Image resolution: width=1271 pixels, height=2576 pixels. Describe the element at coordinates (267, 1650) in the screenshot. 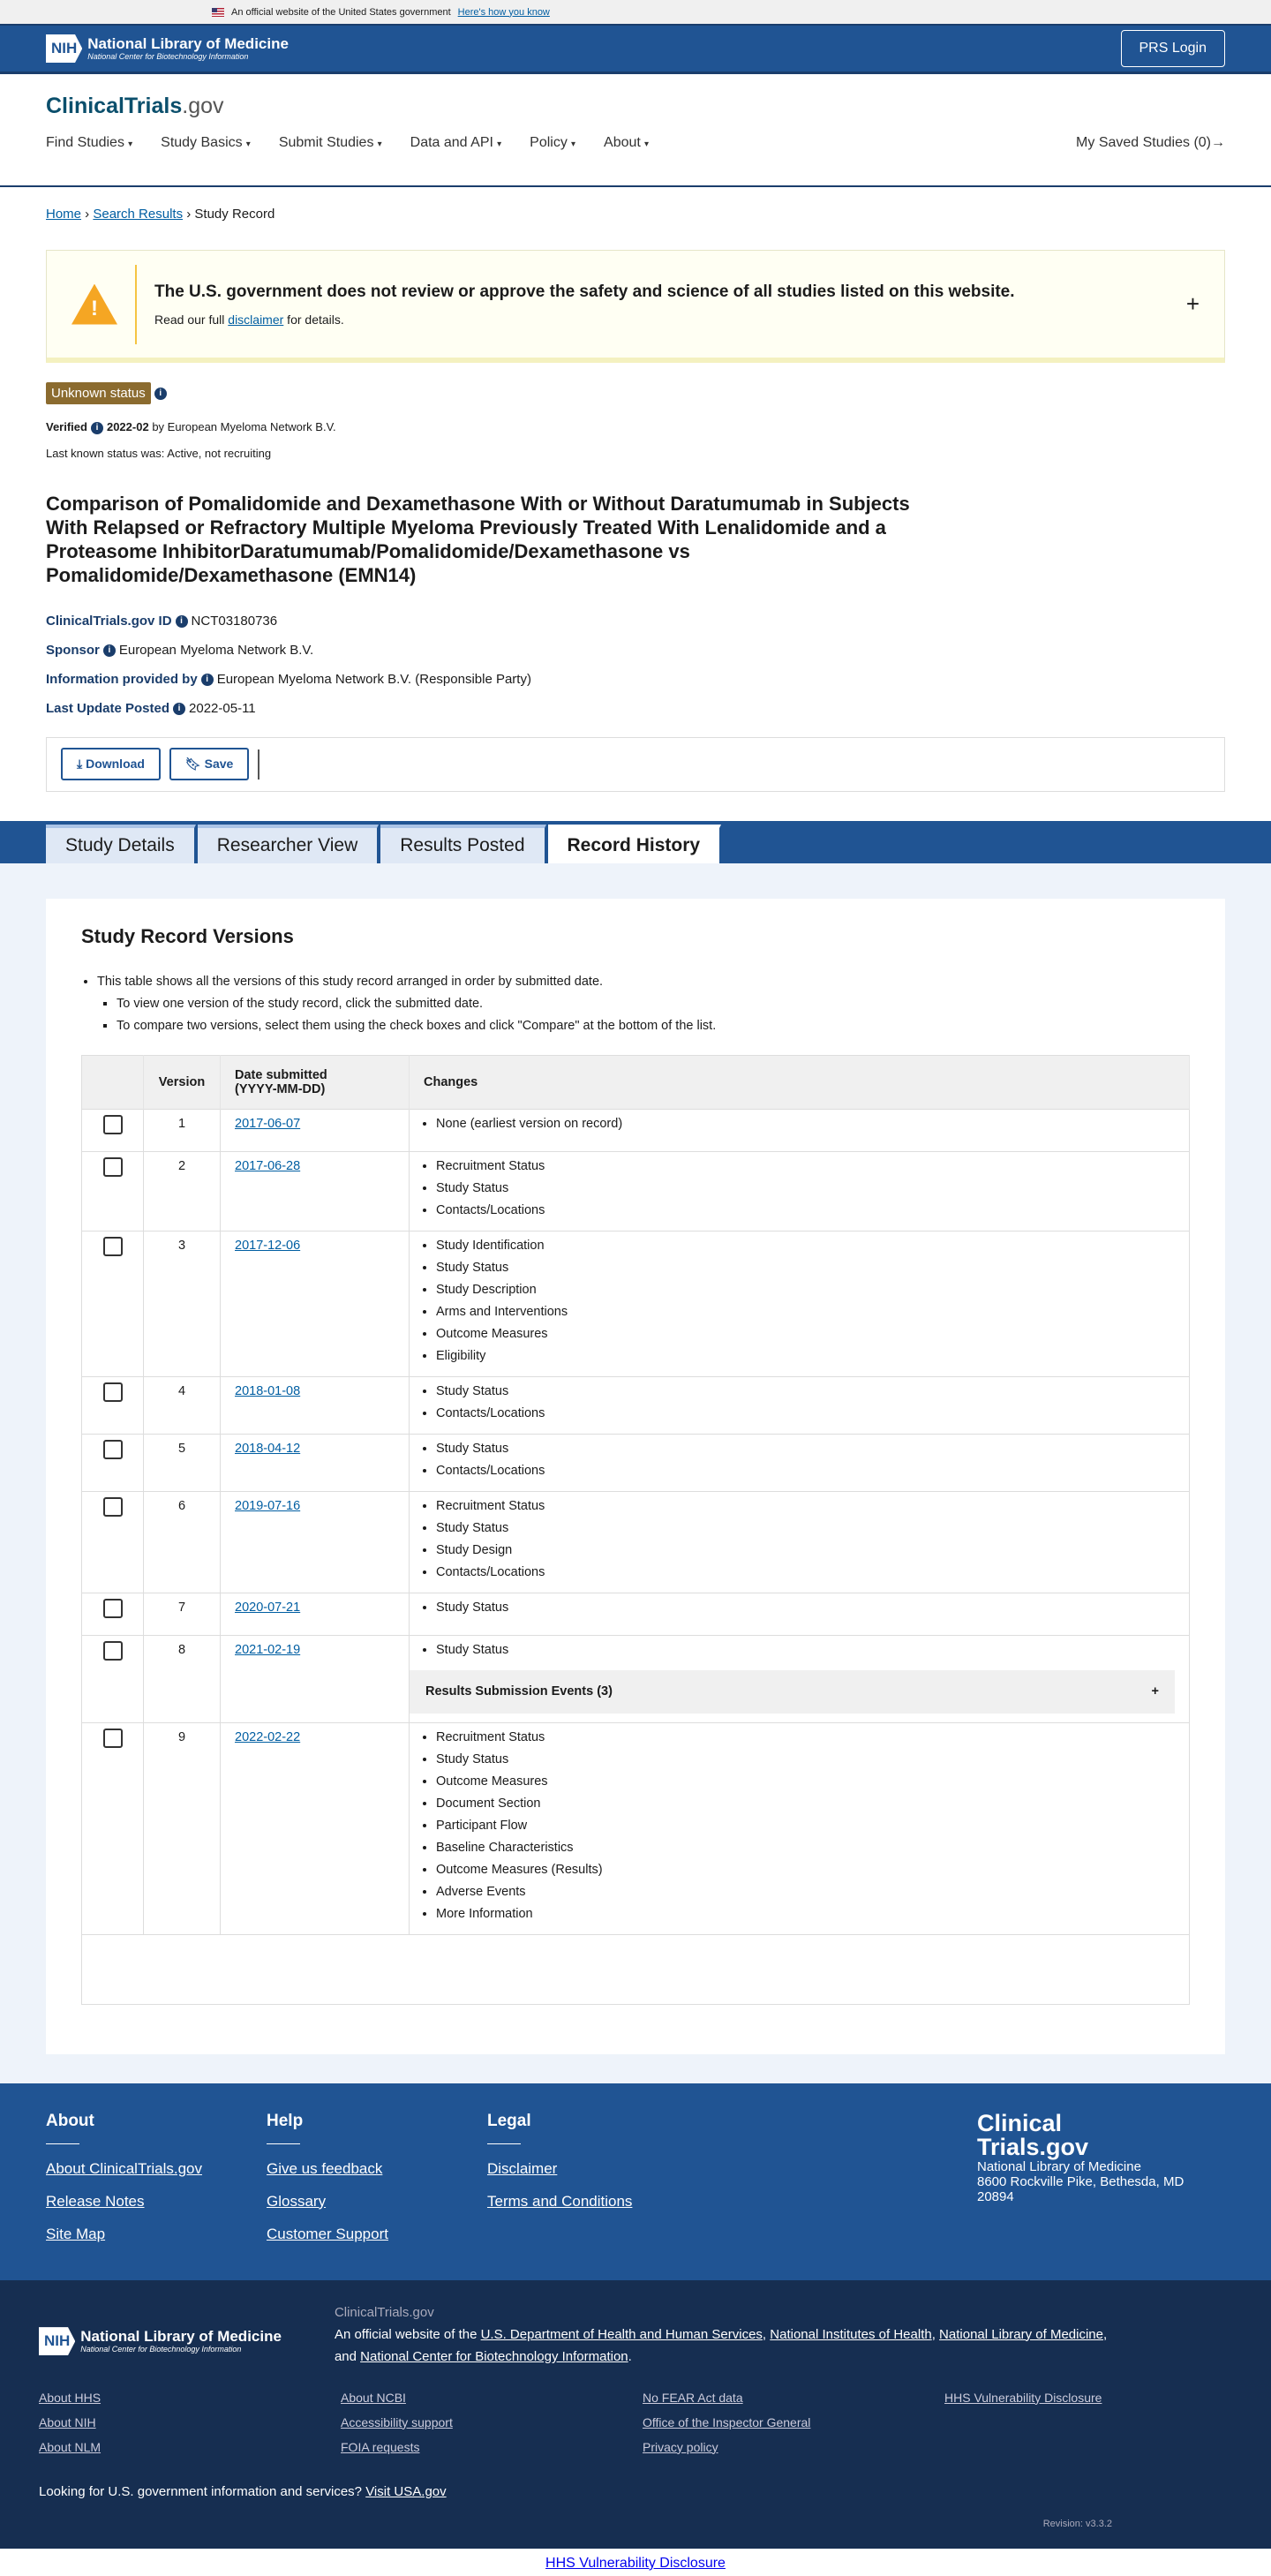

I see `version-date-link: 2021-02-19` at that location.